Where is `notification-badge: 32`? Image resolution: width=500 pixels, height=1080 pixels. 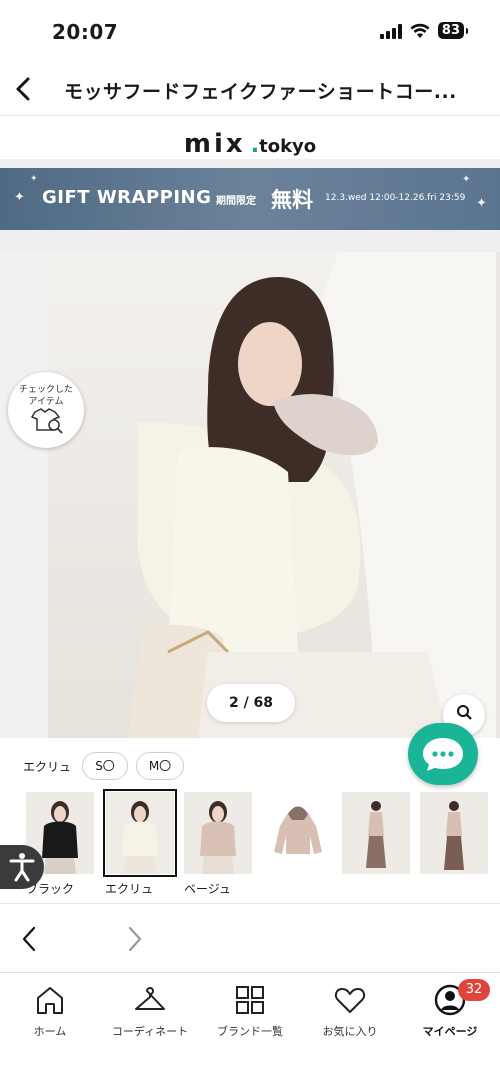
notification-badge: 32 is located at coordinates (474, 990).